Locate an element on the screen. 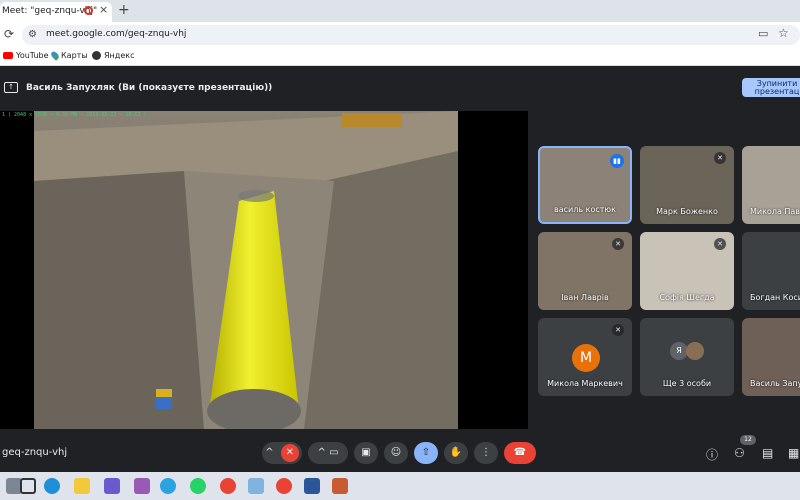 Image resolution: width=800 pixels, height=500 pixels. camera-icon: ▭ is located at coordinates (333, 452).